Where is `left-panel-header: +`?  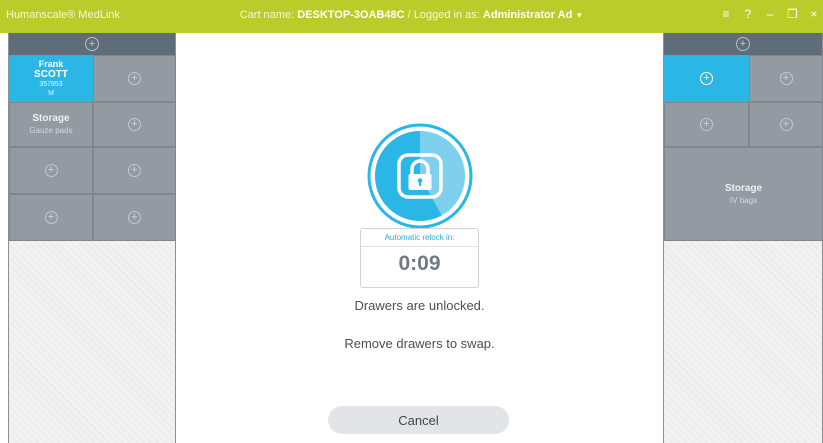
left-panel-header: + is located at coordinates (92, 44).